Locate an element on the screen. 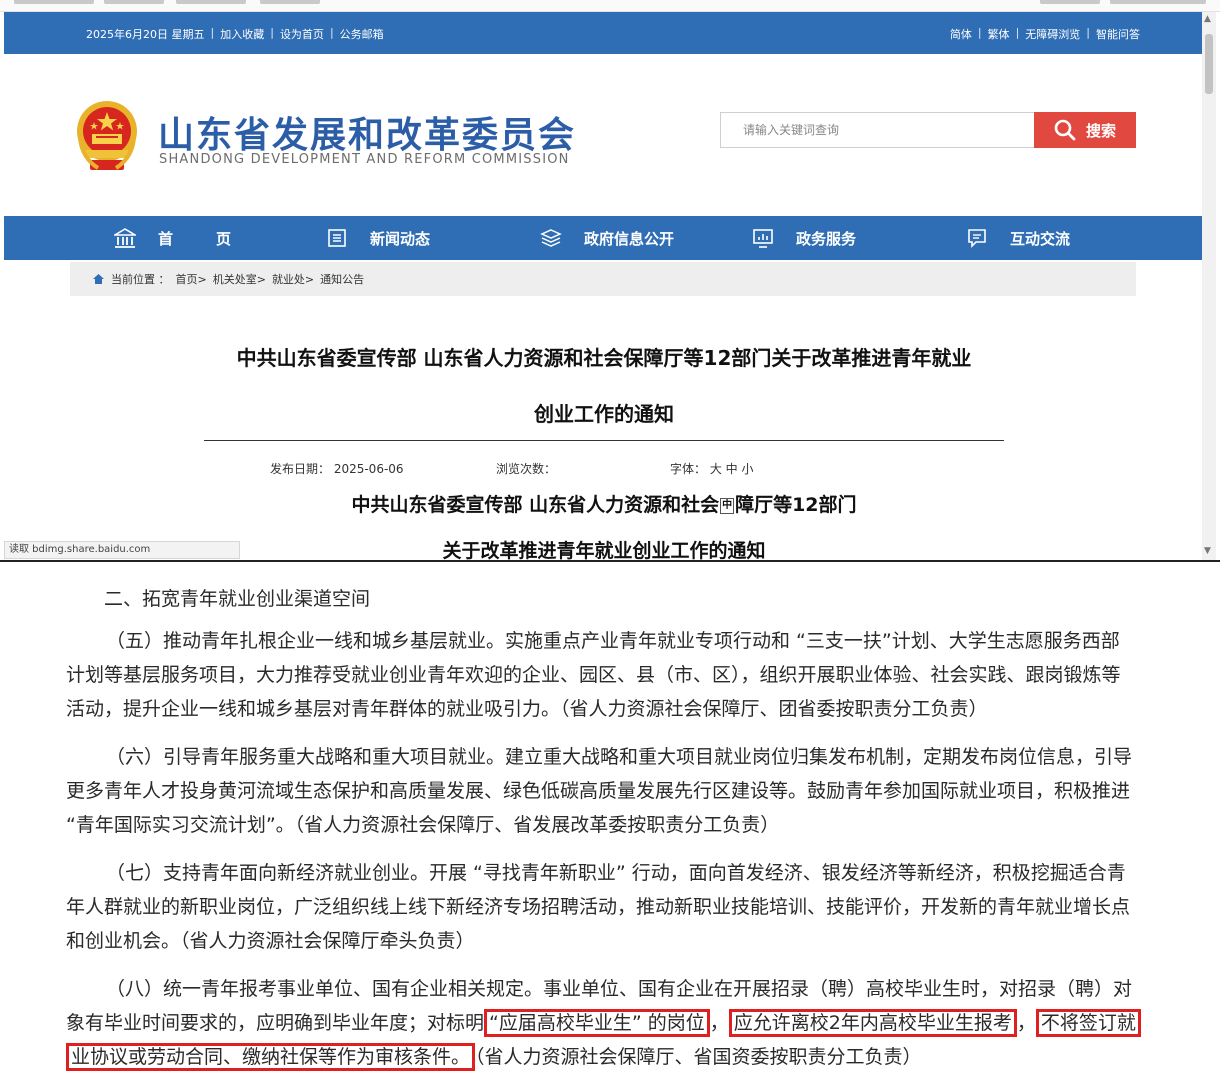 This screenshot has width=1220, height=1080. nav-item-label: 新闻动态 is located at coordinates (400, 238).